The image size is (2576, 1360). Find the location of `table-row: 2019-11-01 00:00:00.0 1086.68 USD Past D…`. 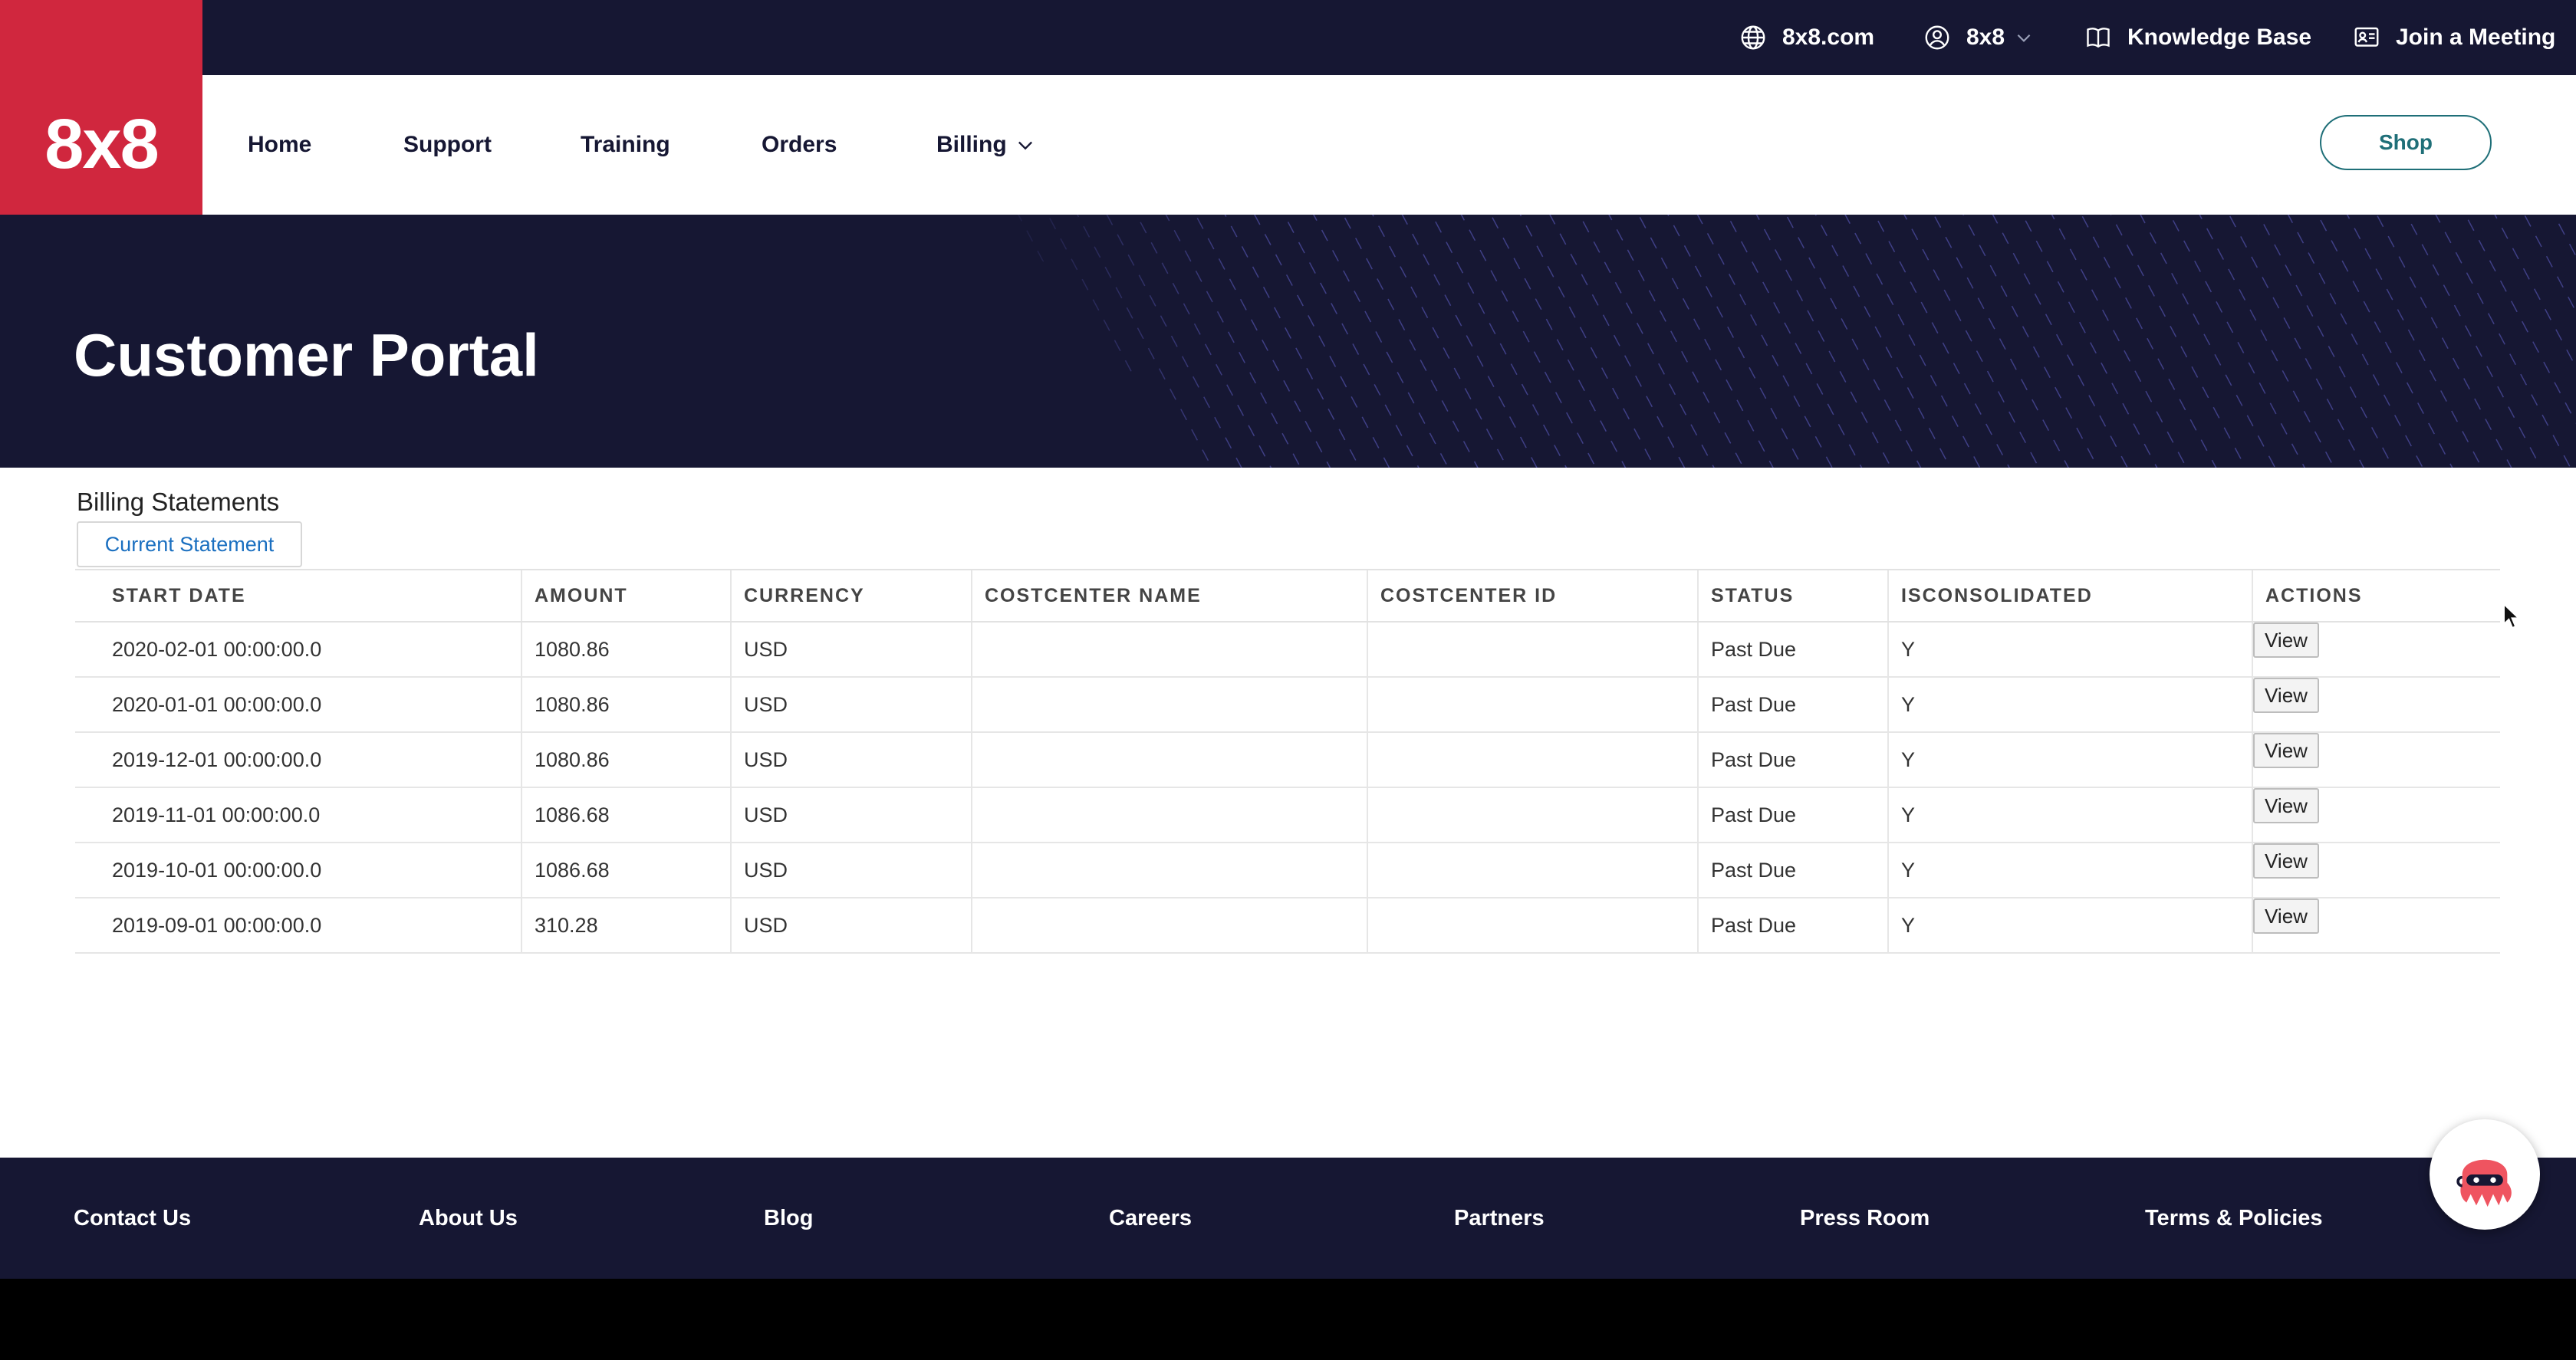

table-row: 2019-11-01 00:00:00.0 1086.68 USD Past D… is located at coordinates (1287, 815).